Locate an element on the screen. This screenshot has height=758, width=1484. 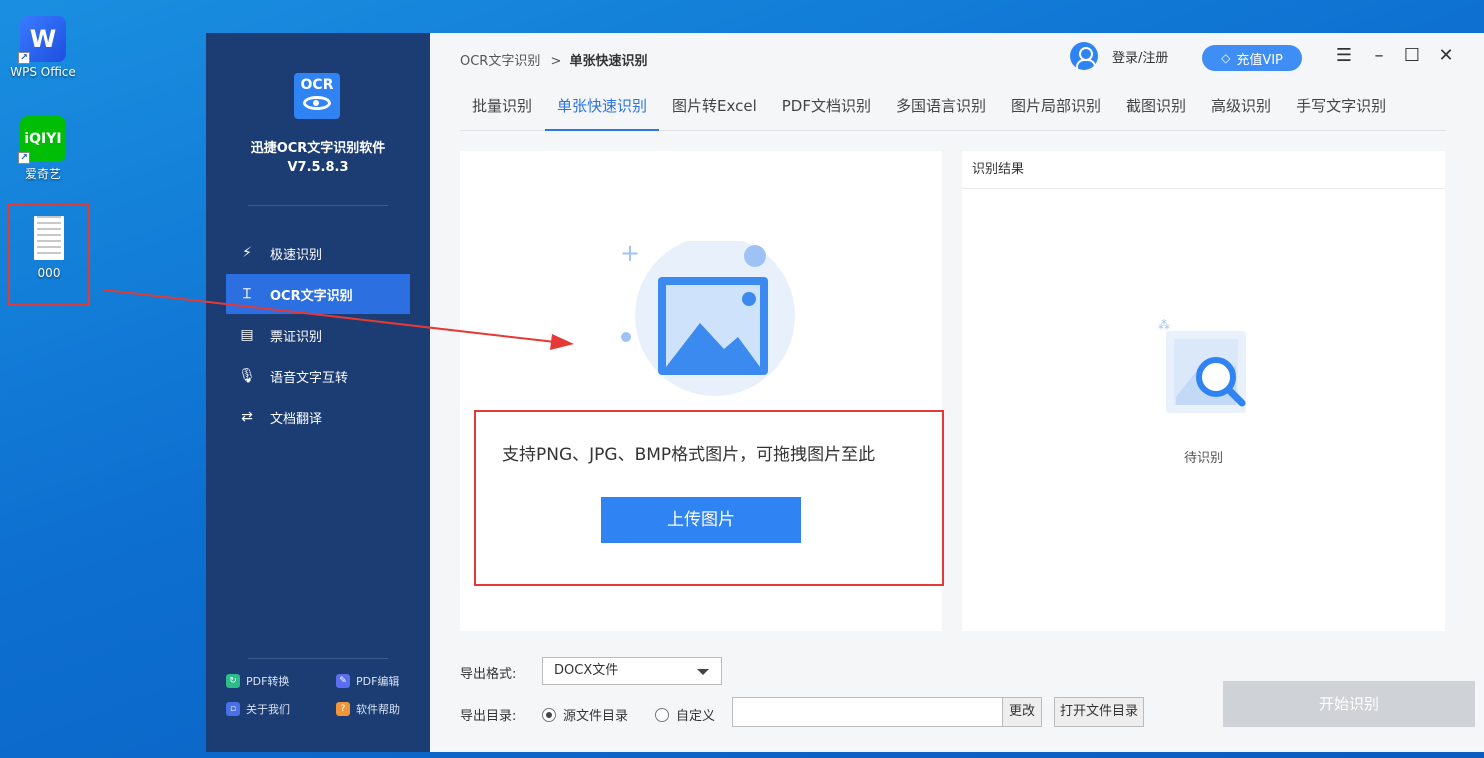
footer-label: PDF编辑 is located at coordinates (378, 681).